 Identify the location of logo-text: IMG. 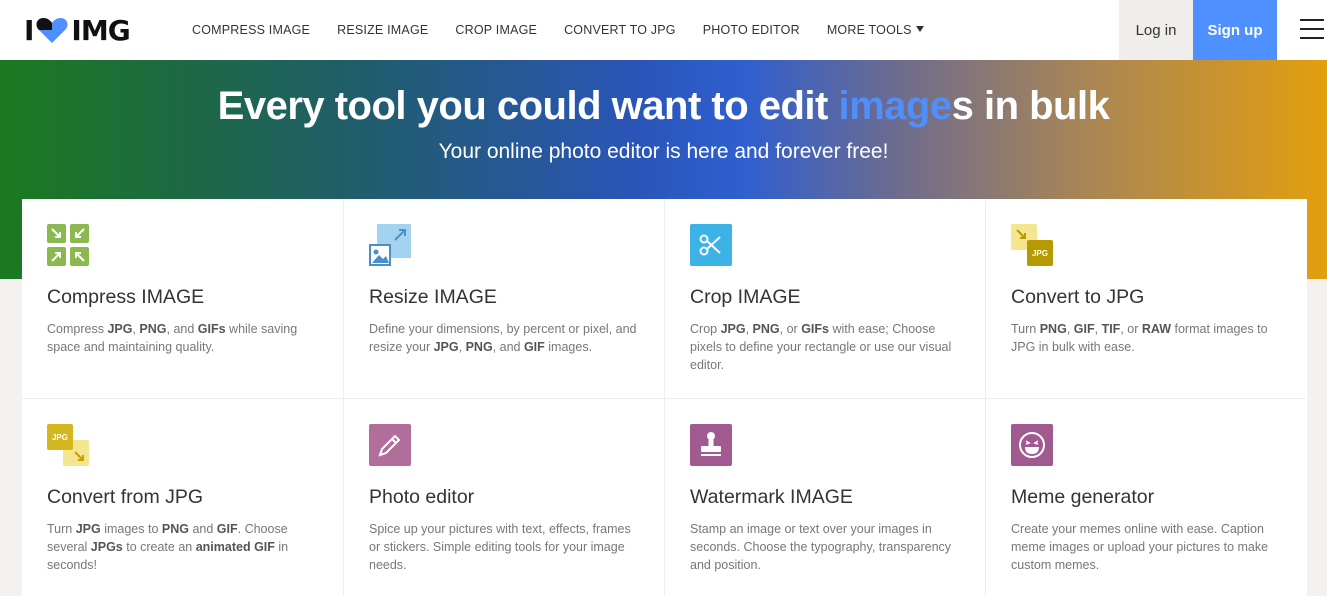
(100, 30).